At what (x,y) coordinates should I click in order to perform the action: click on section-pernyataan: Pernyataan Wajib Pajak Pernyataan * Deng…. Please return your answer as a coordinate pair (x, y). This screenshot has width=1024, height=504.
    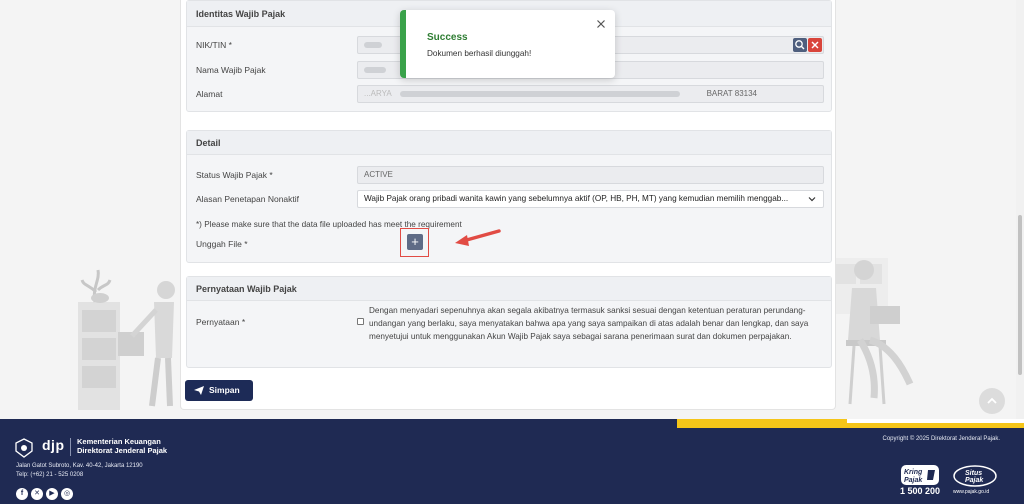
    Looking at the image, I should click on (509, 322).